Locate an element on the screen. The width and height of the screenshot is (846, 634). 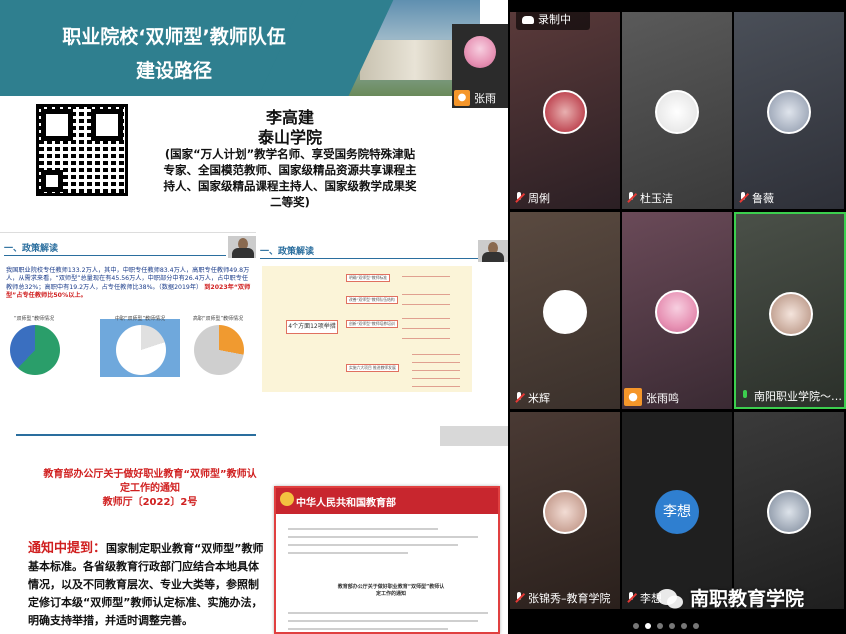
mindmap-node: 改善“双师型”教师队伍结构 is located at coordinates (372, 300).